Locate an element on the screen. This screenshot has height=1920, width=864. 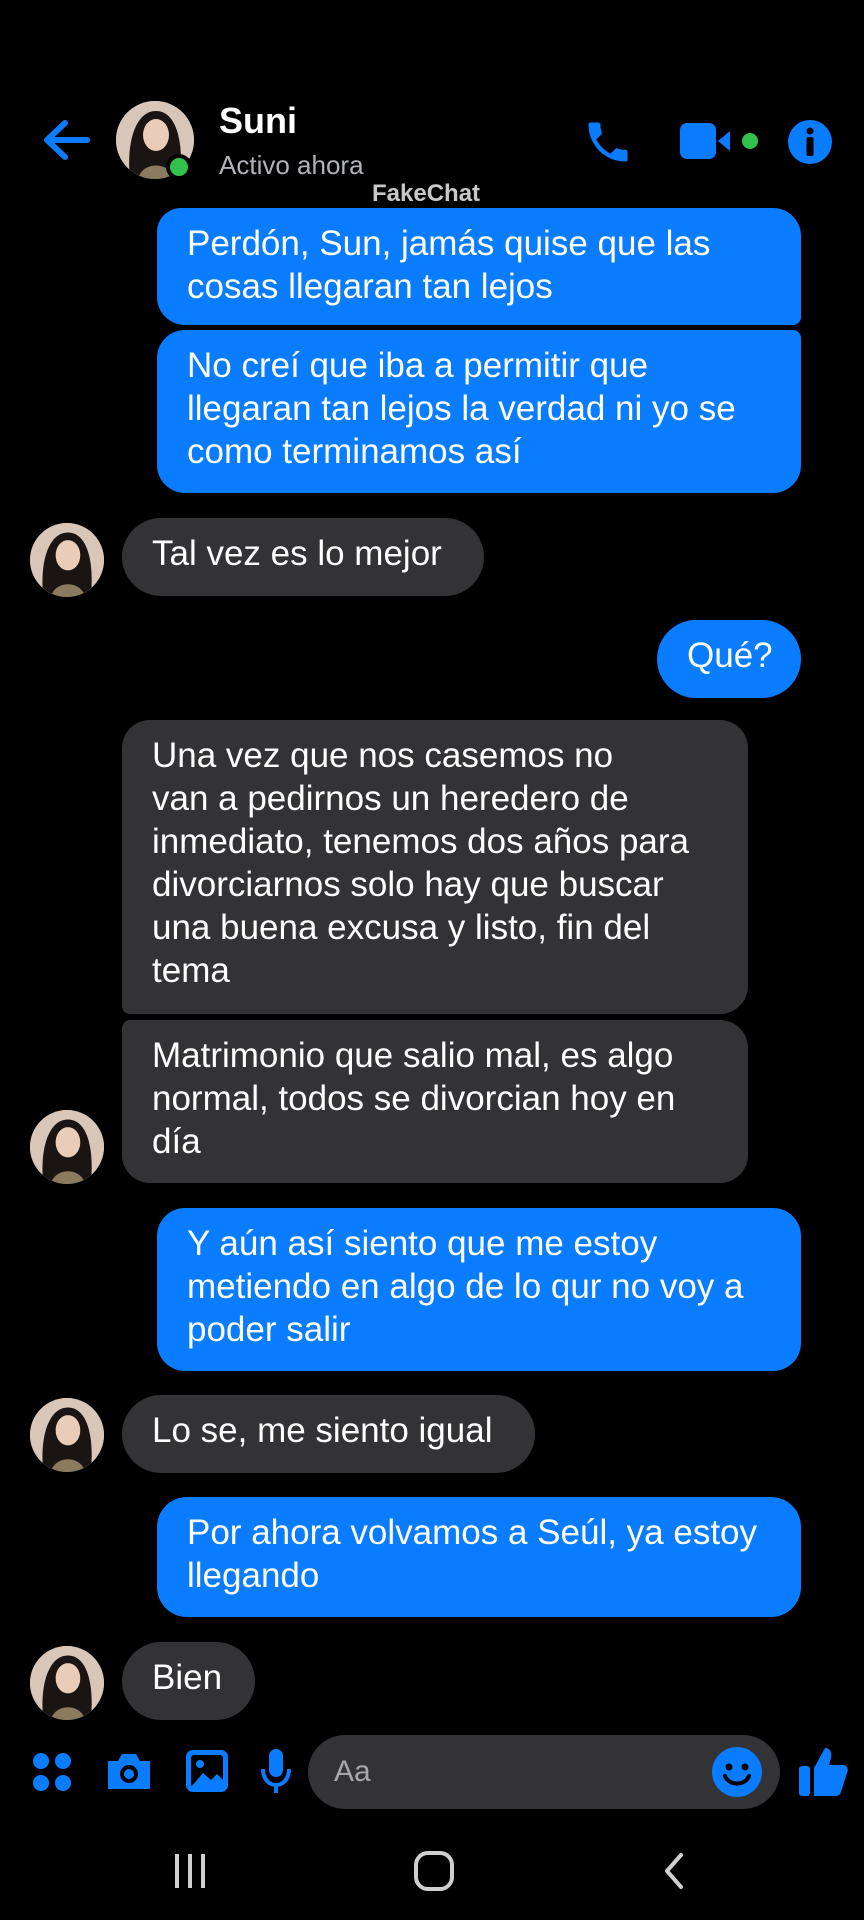
info-button is located at coordinates (810, 142).